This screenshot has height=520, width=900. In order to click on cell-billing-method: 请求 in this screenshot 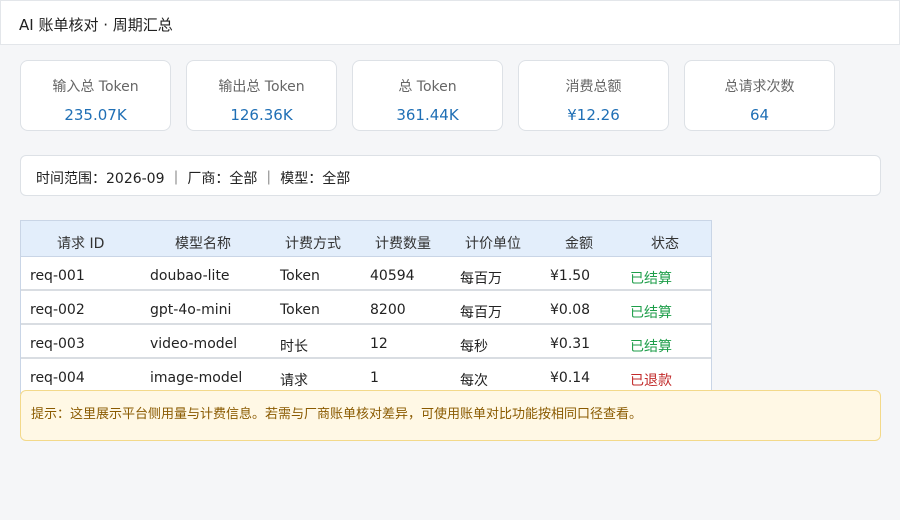, I will do `click(294, 381)`.